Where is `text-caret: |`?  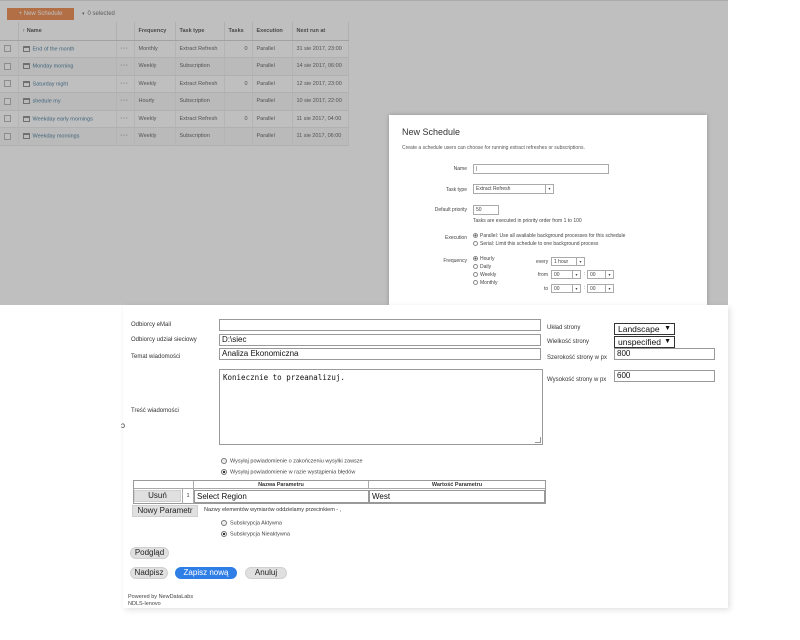 text-caret: | is located at coordinates (477, 169).